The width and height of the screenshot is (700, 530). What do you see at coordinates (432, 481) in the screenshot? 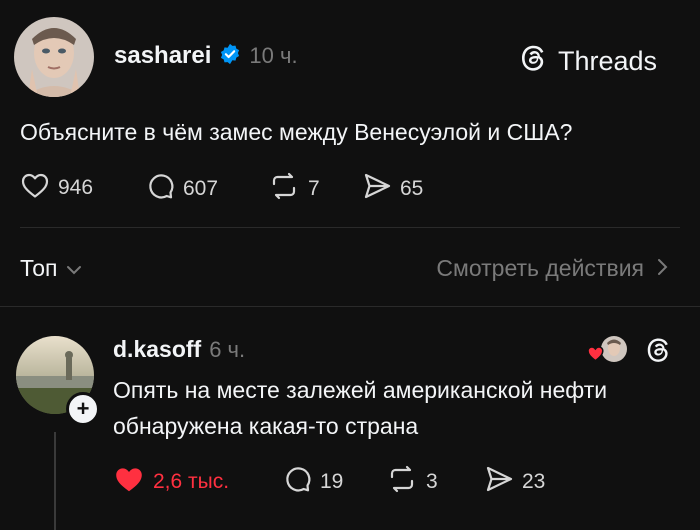
I see `reply-repost-count: 3` at bounding box center [432, 481].